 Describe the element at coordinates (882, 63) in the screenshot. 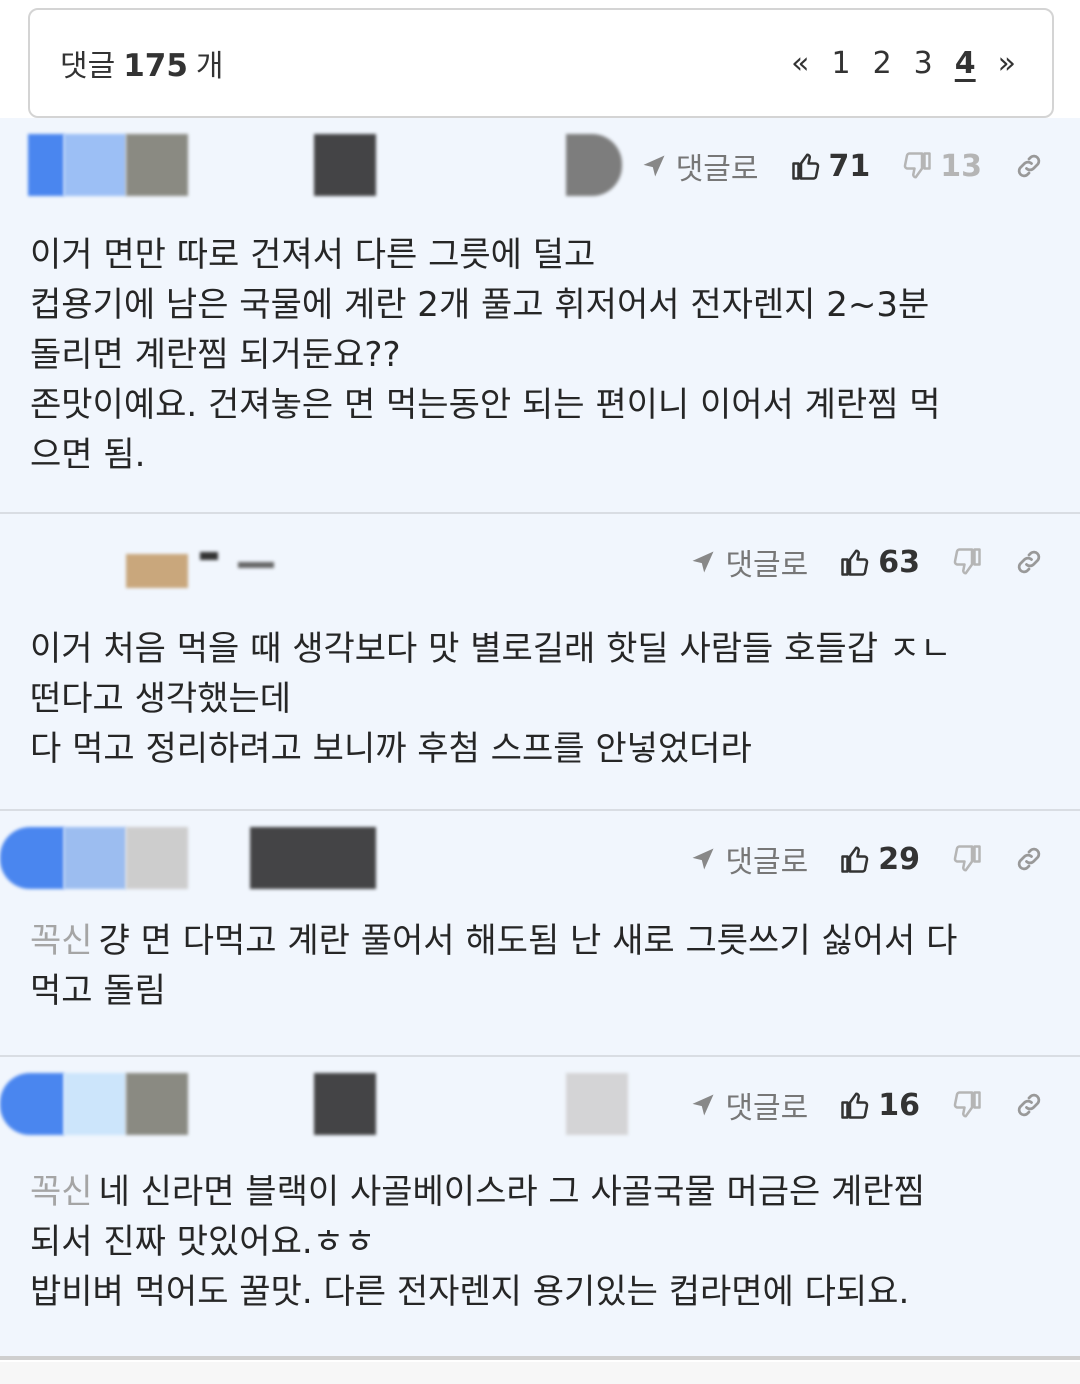

I see `pagination-page-2: 2` at that location.